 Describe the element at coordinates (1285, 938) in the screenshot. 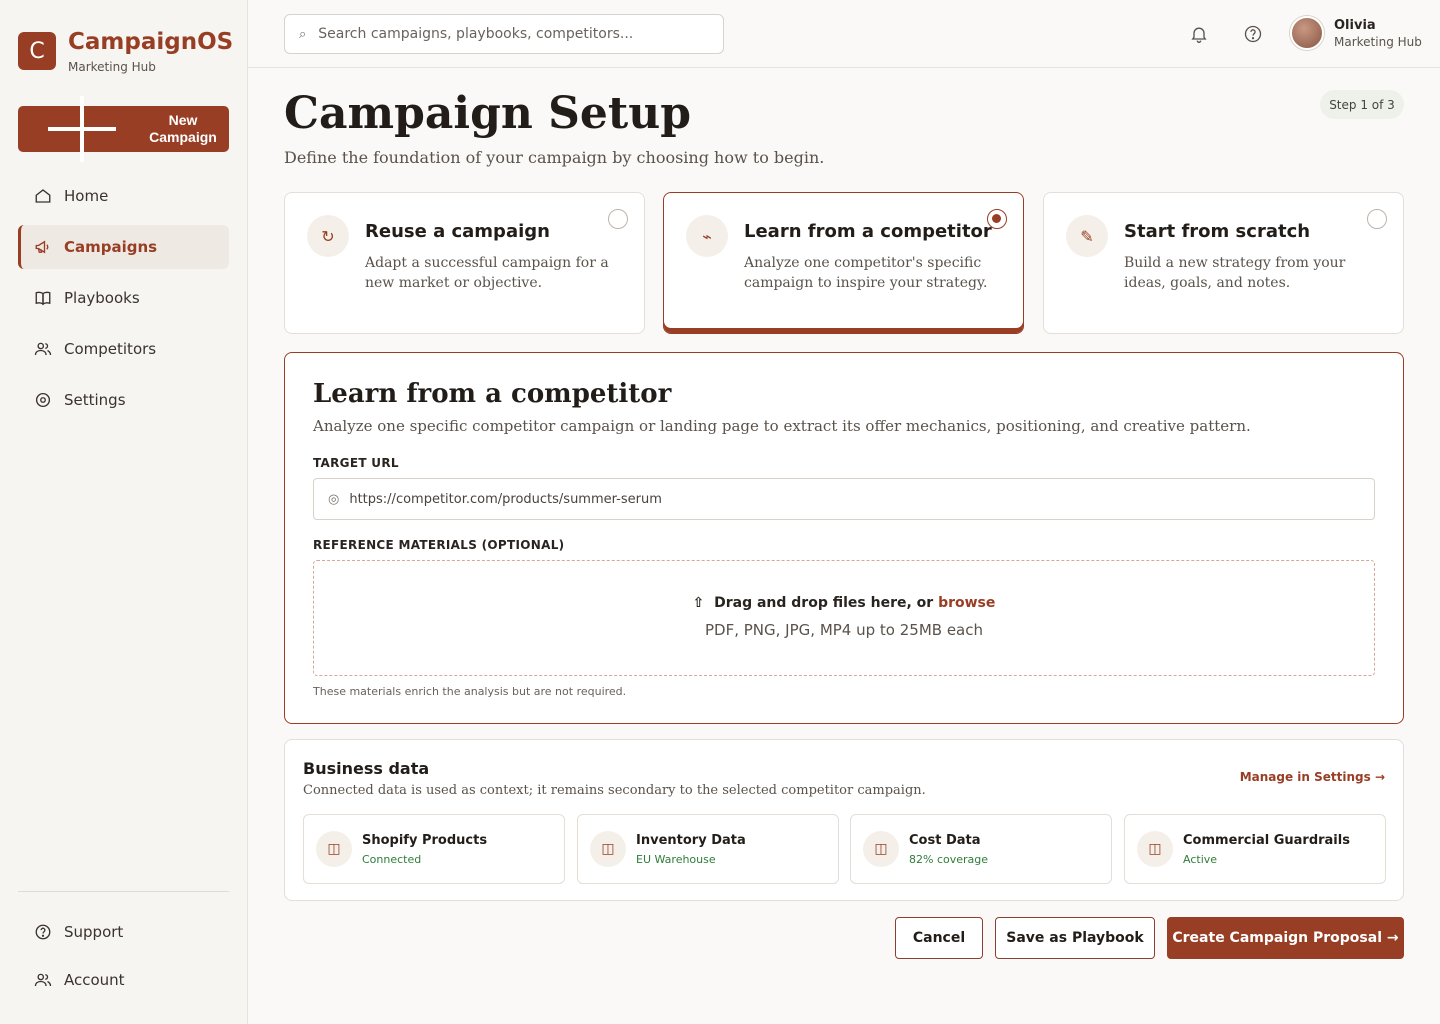

I see `create-proposal-button: Create Campaign Proposal →` at that location.